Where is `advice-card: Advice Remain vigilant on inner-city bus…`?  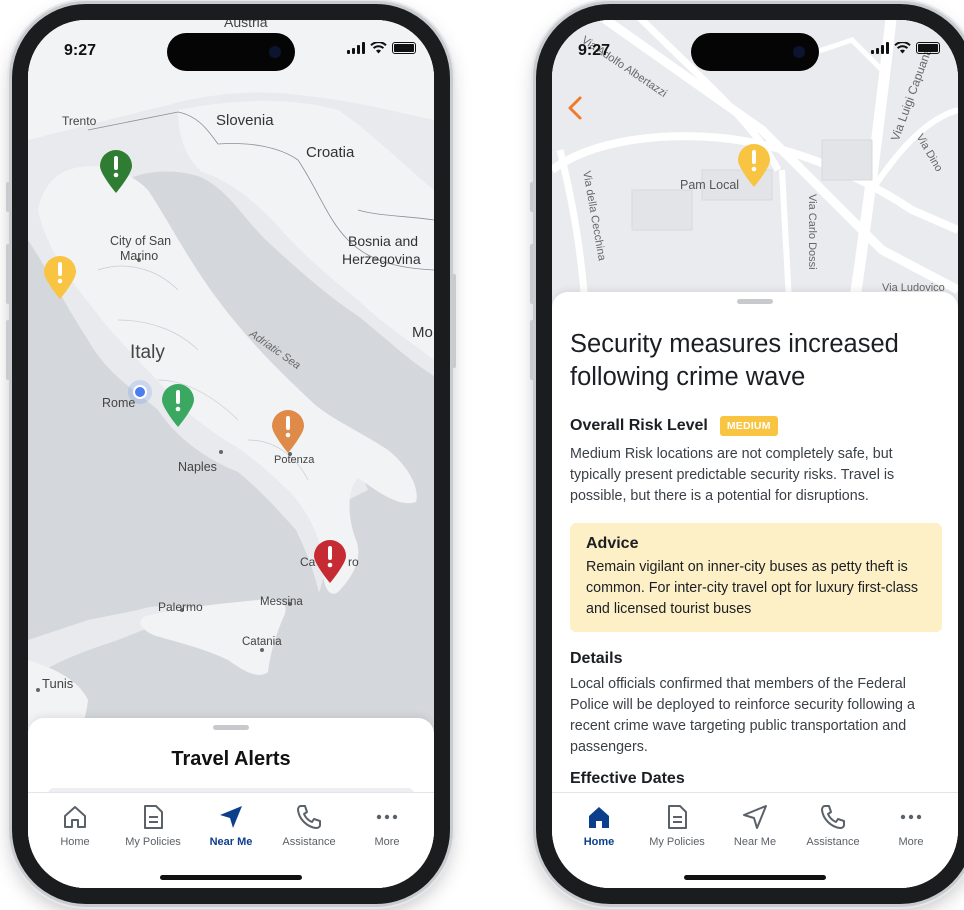
advice-card: Advice Remain vigilant on inner-city bus… is located at coordinates (756, 577).